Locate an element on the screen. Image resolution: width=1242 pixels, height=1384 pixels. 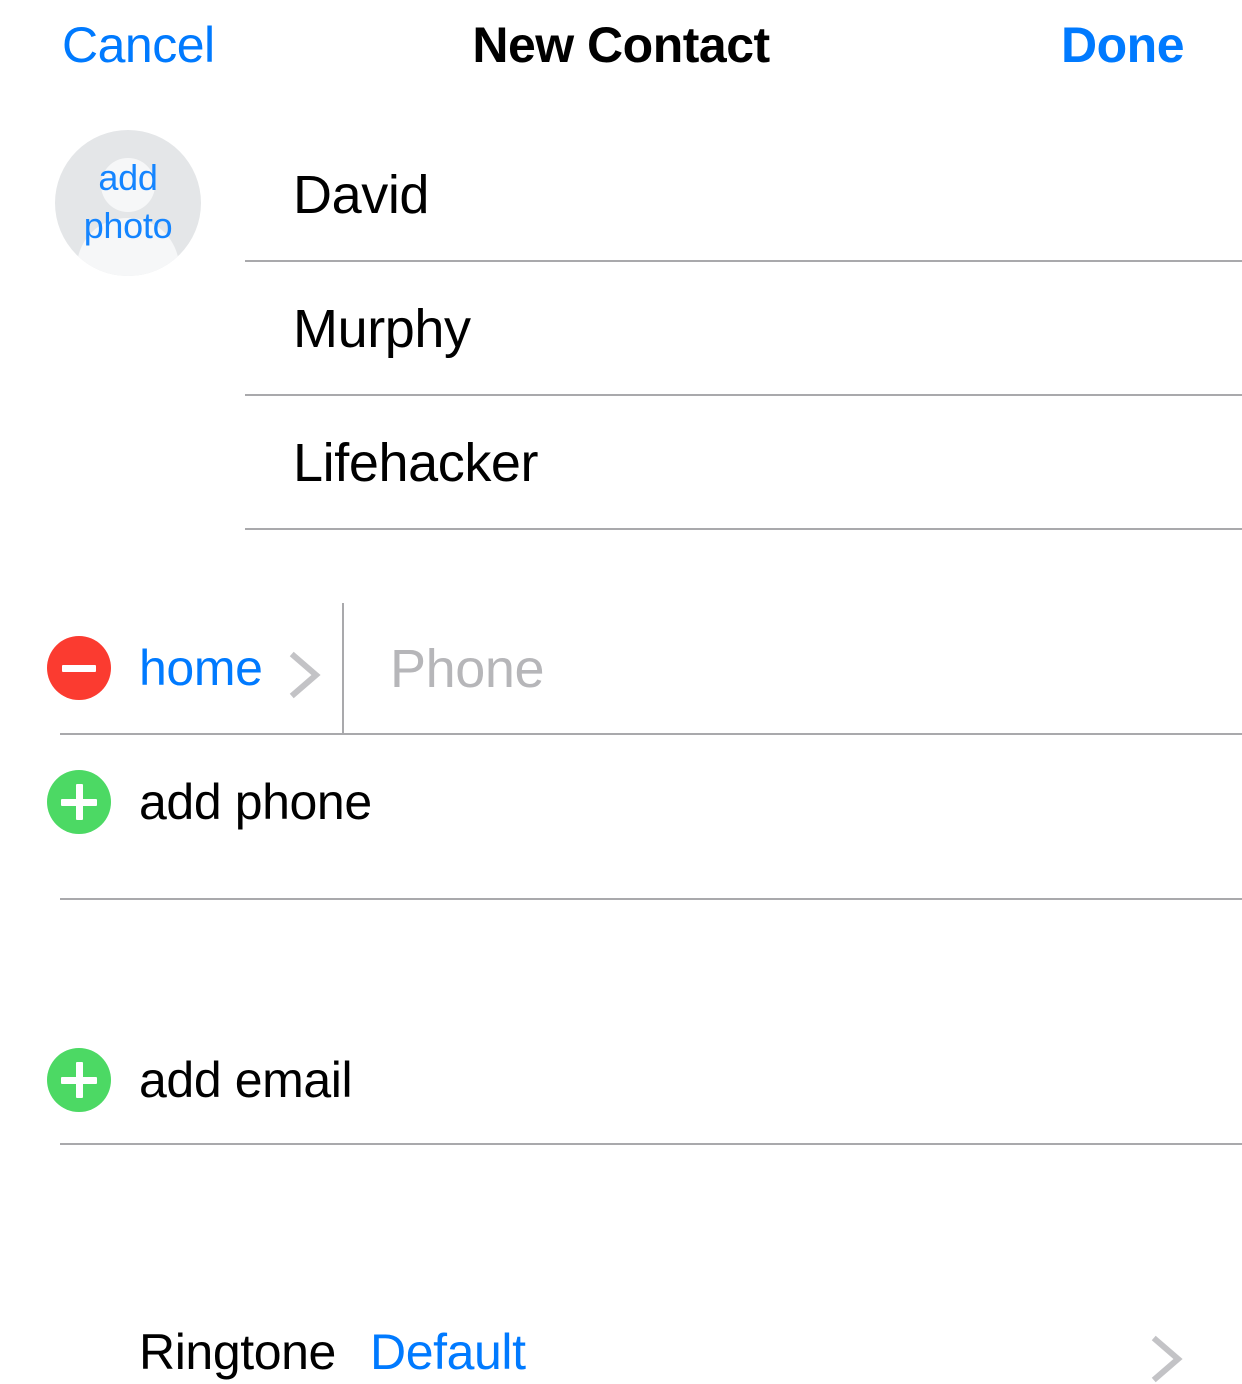
first-name-value: David is located at coordinates (361, 195).